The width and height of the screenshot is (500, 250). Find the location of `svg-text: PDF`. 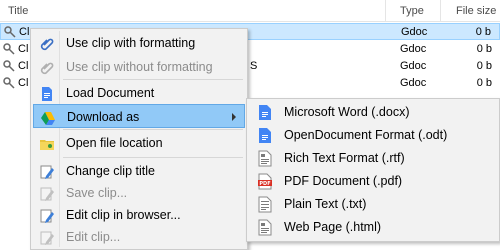

svg-text: PDF is located at coordinates (264, 184).